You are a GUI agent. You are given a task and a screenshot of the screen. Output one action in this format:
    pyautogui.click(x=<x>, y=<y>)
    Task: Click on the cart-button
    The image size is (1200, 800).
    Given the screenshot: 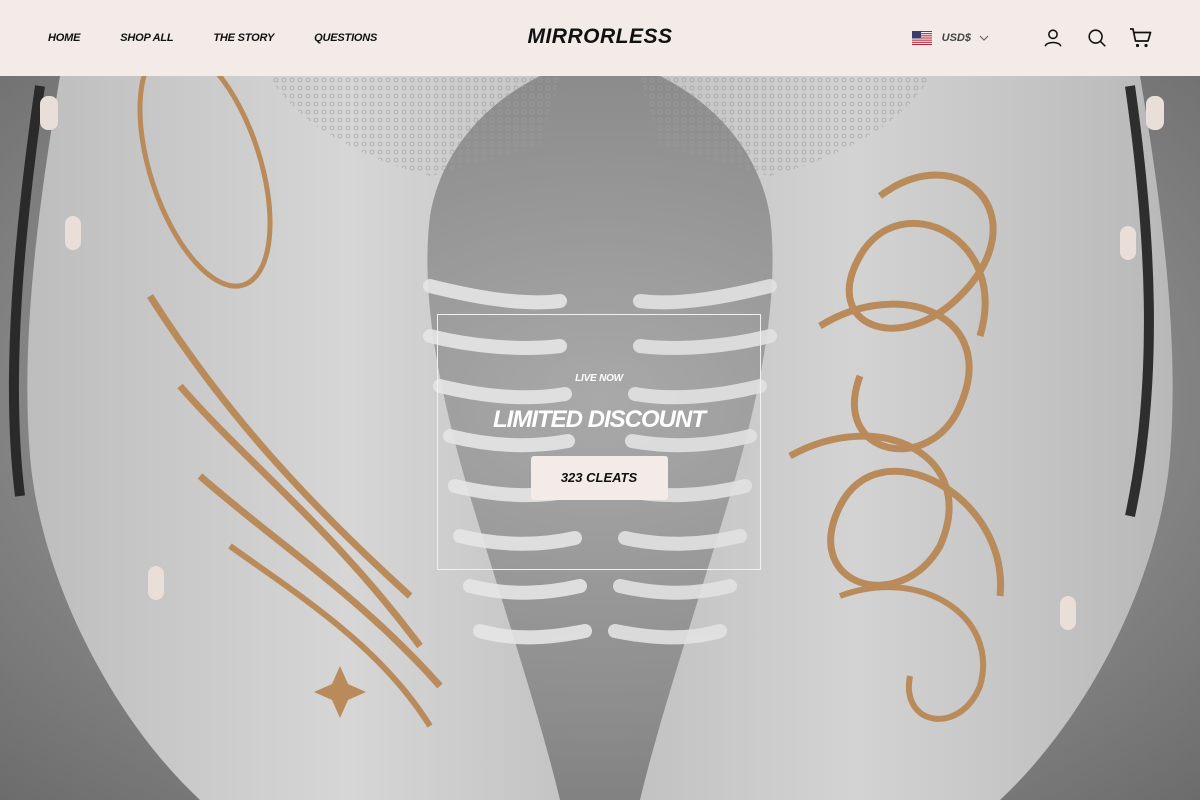 What is the action you would take?
    pyautogui.click(x=1141, y=38)
    